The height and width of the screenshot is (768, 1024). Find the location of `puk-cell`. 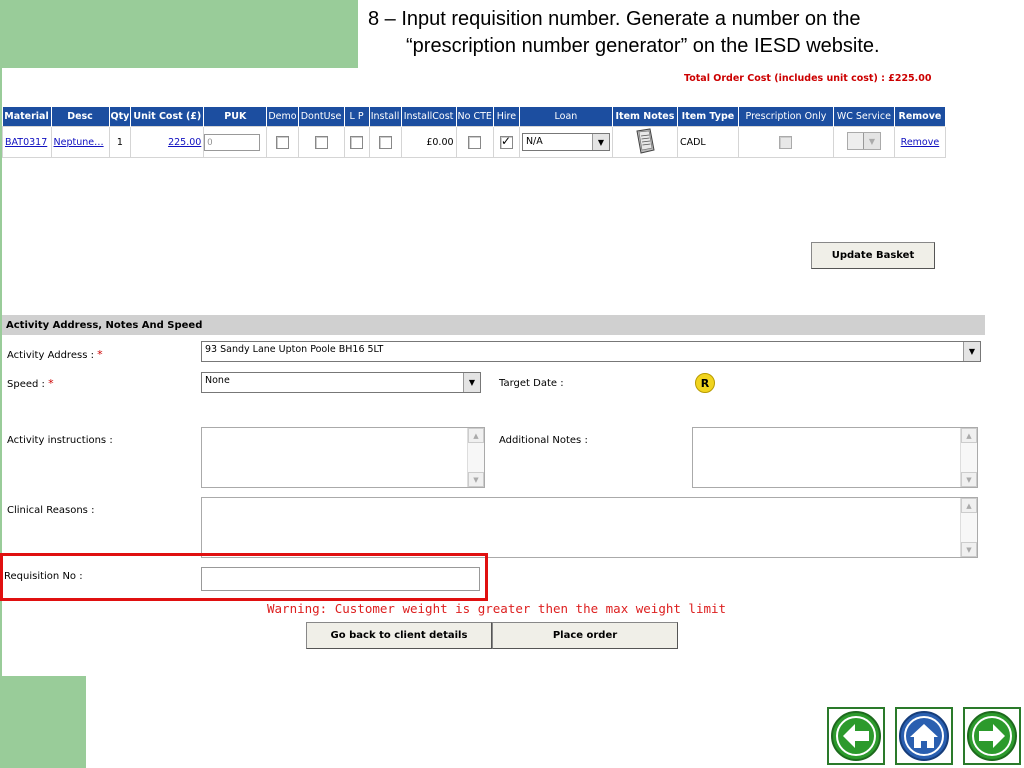

puk-cell is located at coordinates (235, 142).